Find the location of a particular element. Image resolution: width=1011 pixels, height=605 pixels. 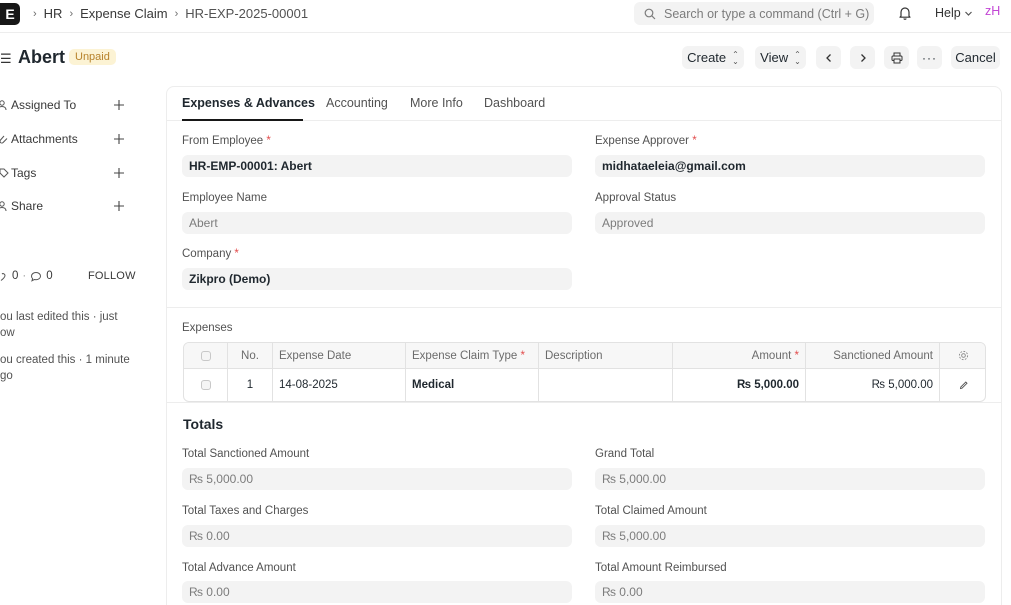

total-sanctioned-label: Total Sanctioned Amount is located at coordinates (246, 454).